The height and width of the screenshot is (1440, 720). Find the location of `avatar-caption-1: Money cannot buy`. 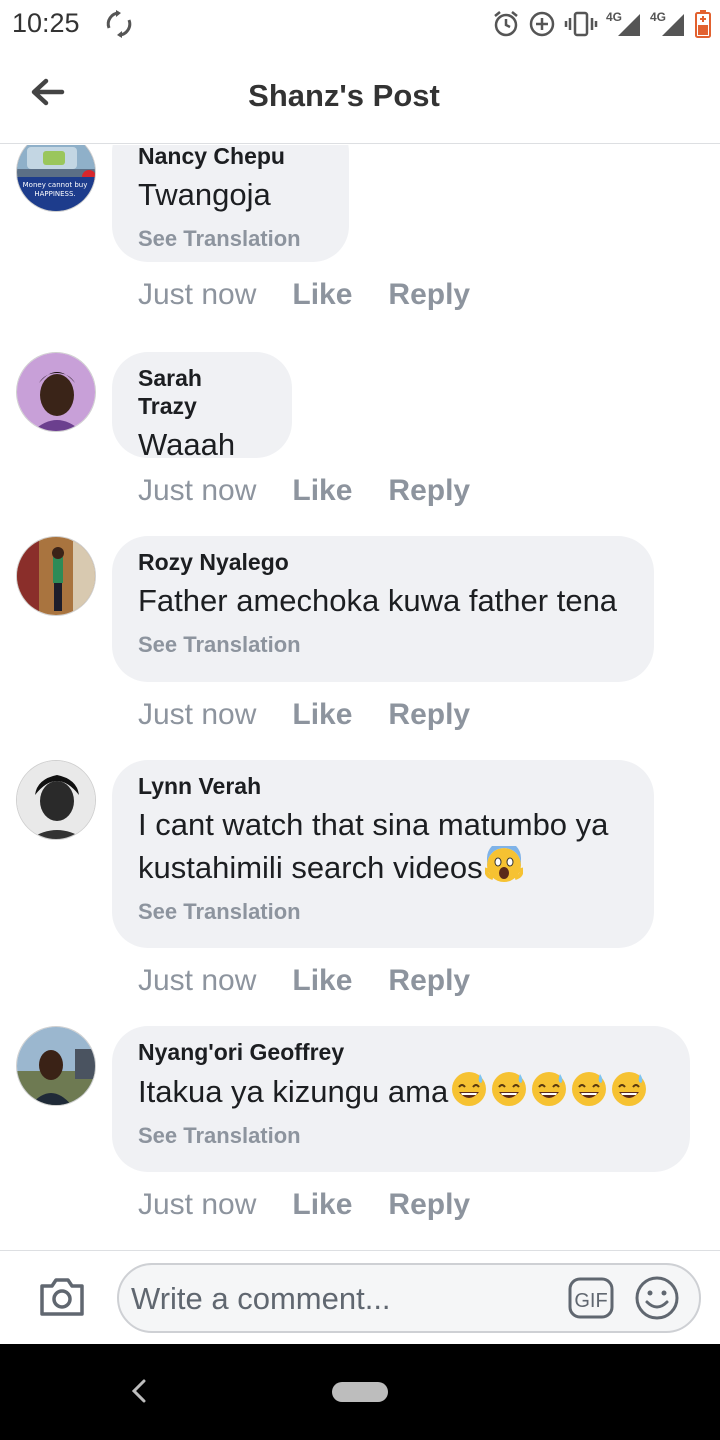

avatar-caption-1: Money cannot buy is located at coordinates (55, 185).